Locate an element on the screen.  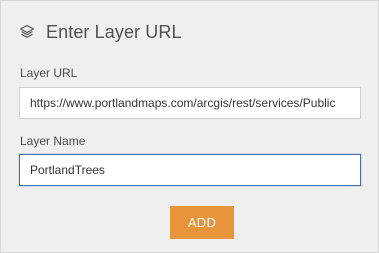
layer-url-input is located at coordinates (190, 103).